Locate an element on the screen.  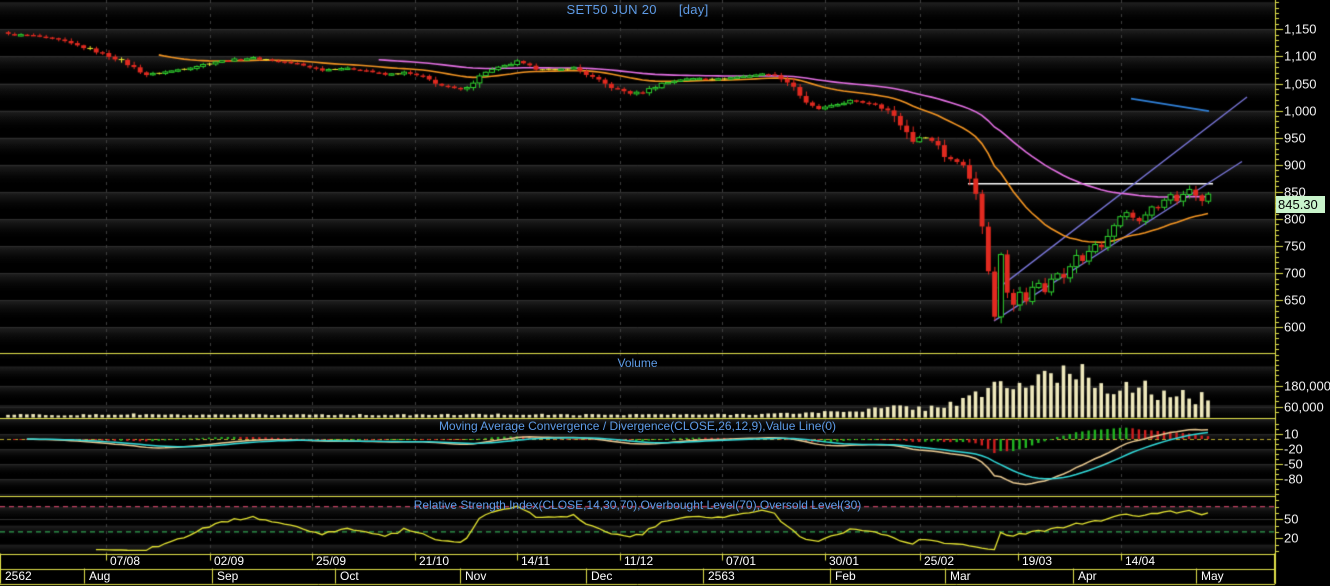
price-tick-label: 800 is located at coordinates (1295, 219).